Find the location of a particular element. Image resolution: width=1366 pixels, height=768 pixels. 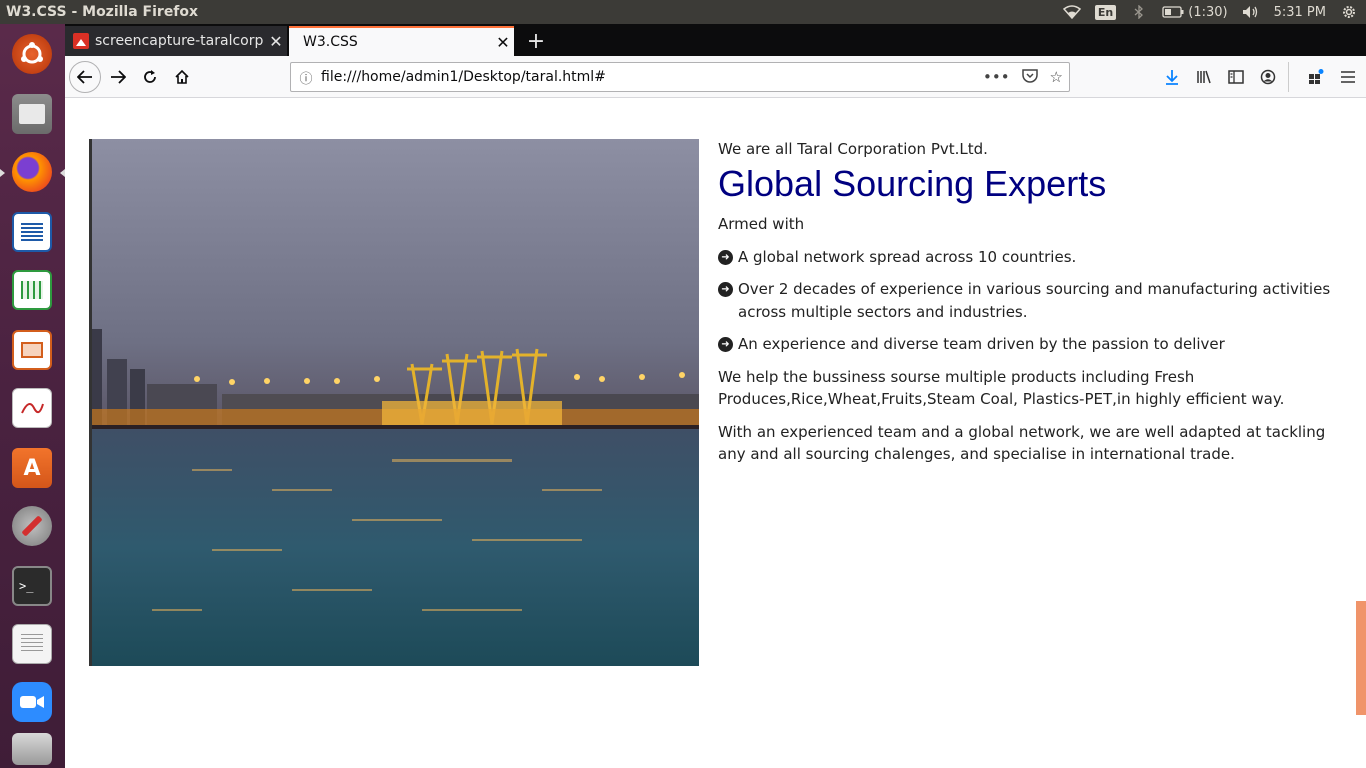

firefox-icon is located at coordinates (32, 172).